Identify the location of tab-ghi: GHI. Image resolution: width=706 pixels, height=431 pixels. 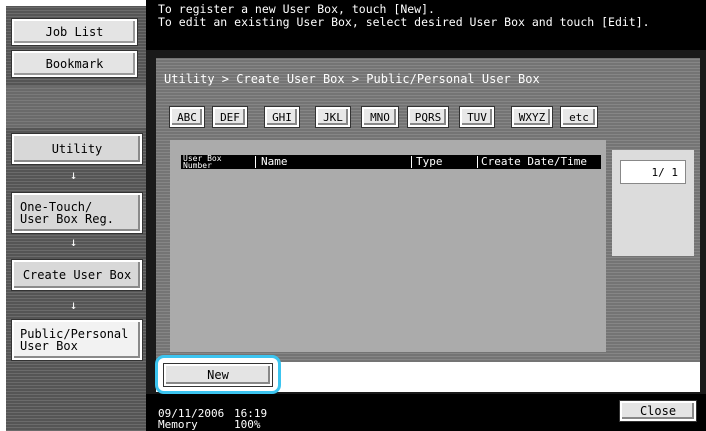
(282, 117).